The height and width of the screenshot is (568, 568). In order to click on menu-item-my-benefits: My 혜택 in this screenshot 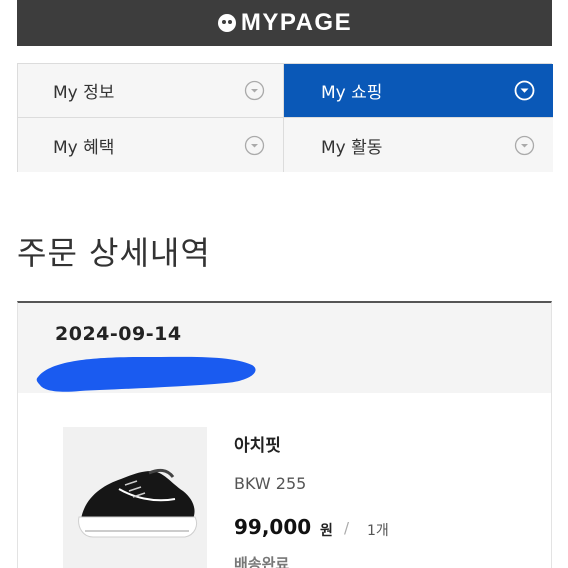, I will do `click(151, 145)`.